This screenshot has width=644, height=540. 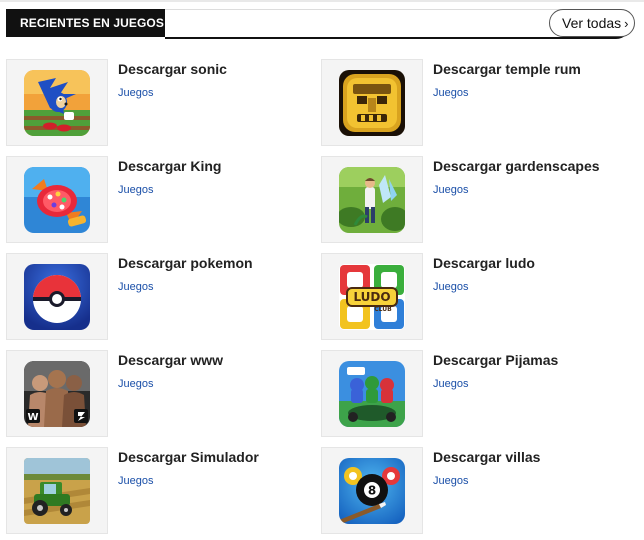 I want to click on sonic-app-icon, so click(x=57, y=103).